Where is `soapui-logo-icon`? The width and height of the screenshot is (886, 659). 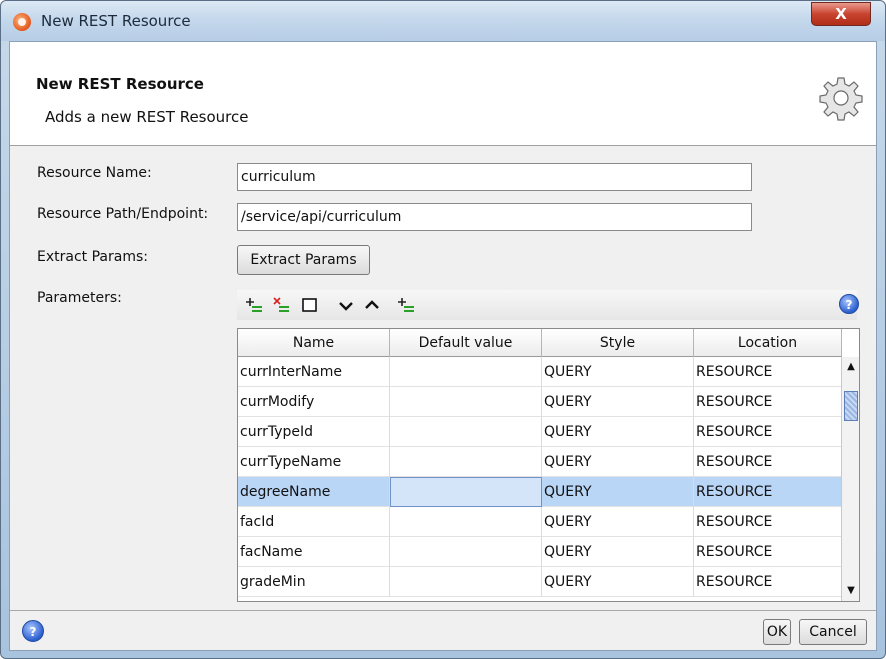 soapui-logo-icon is located at coordinates (22, 22).